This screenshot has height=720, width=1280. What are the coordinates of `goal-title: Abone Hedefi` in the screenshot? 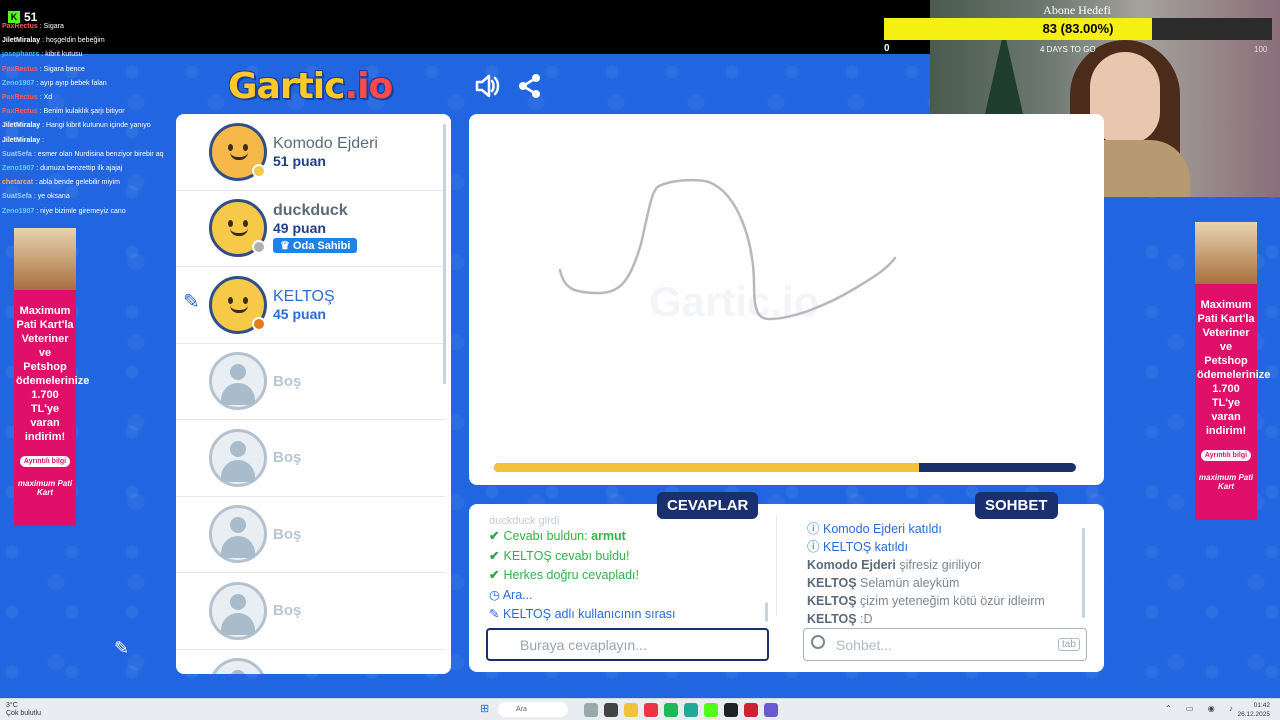 It's located at (1077, 10).